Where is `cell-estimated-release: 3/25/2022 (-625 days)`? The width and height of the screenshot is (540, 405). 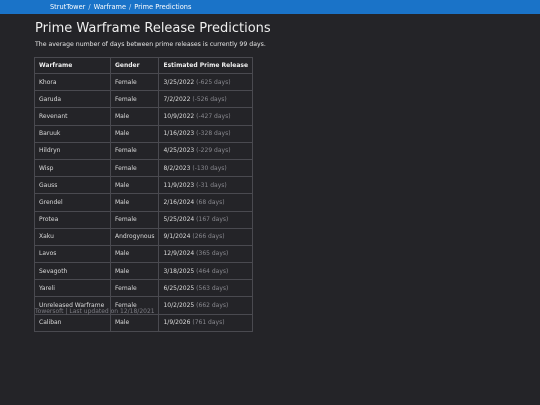
cell-estimated-release: 3/25/2022 (-625 days) is located at coordinates (206, 82).